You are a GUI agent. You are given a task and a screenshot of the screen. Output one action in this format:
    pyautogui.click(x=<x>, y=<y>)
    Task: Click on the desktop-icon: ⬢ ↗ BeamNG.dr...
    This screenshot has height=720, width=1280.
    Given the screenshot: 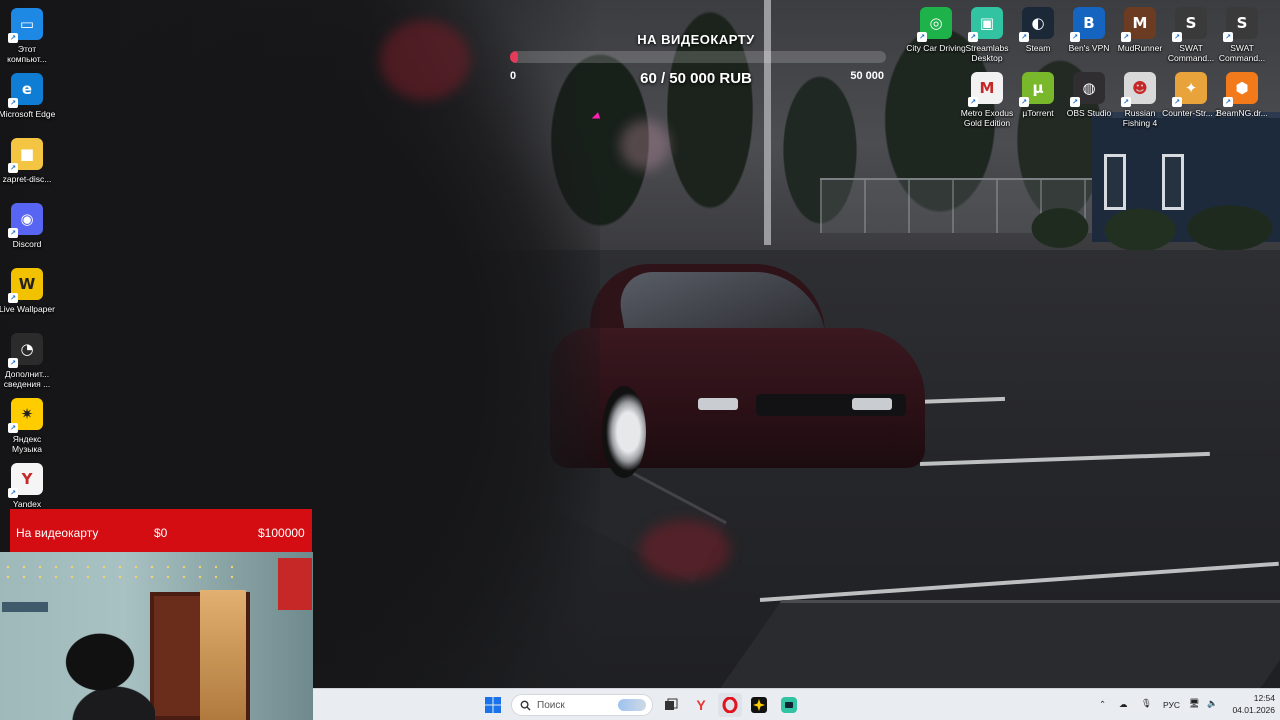 What is the action you would take?
    pyautogui.click(x=1242, y=95)
    